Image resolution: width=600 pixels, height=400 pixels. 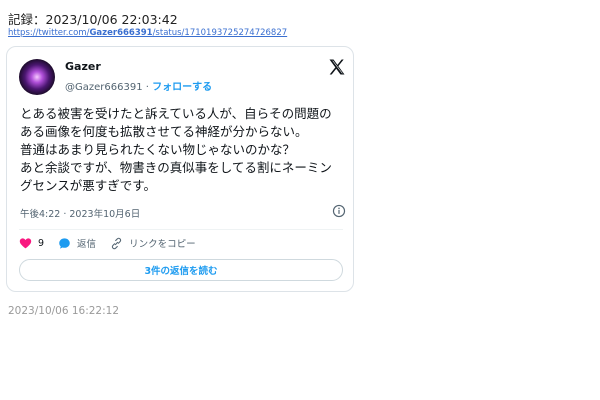 What do you see at coordinates (337, 67) in the screenshot?
I see `x-logo-icon` at bounding box center [337, 67].